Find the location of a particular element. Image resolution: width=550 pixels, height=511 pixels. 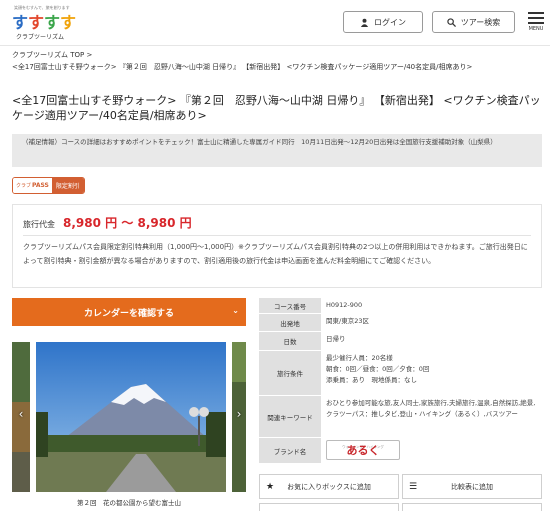

logo-text: クラブツーリズム is located at coordinates (40, 37).